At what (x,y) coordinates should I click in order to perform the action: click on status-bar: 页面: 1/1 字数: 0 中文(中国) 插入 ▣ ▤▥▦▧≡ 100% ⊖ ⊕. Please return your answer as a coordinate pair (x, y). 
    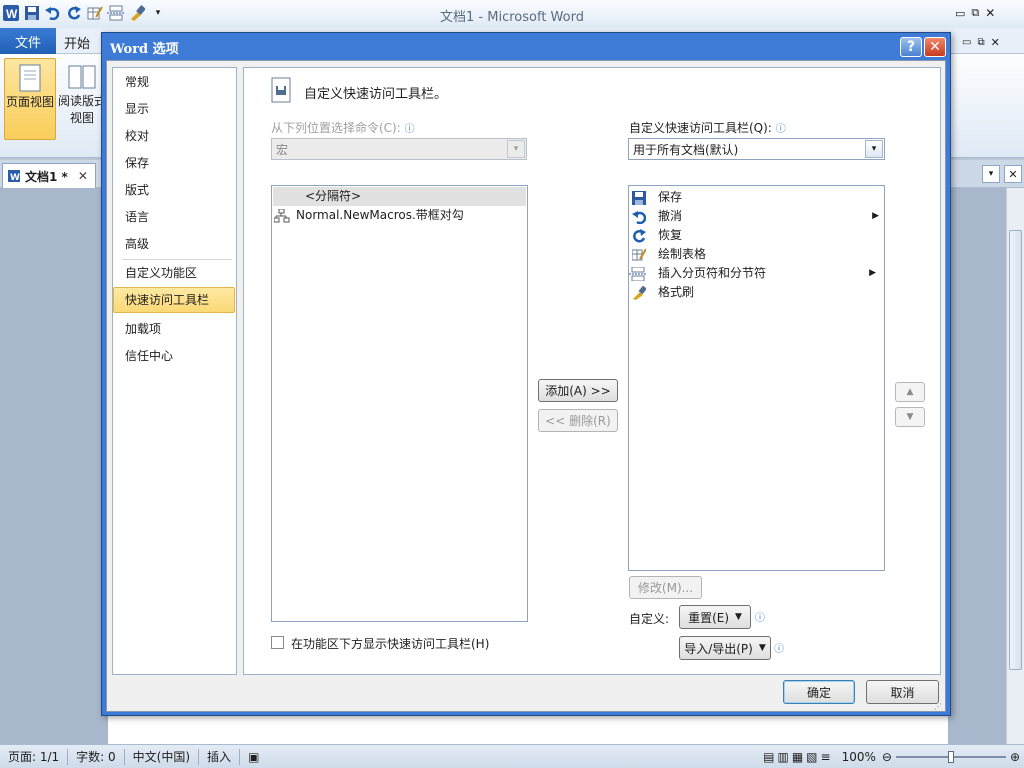
    Looking at the image, I should click on (512, 756).